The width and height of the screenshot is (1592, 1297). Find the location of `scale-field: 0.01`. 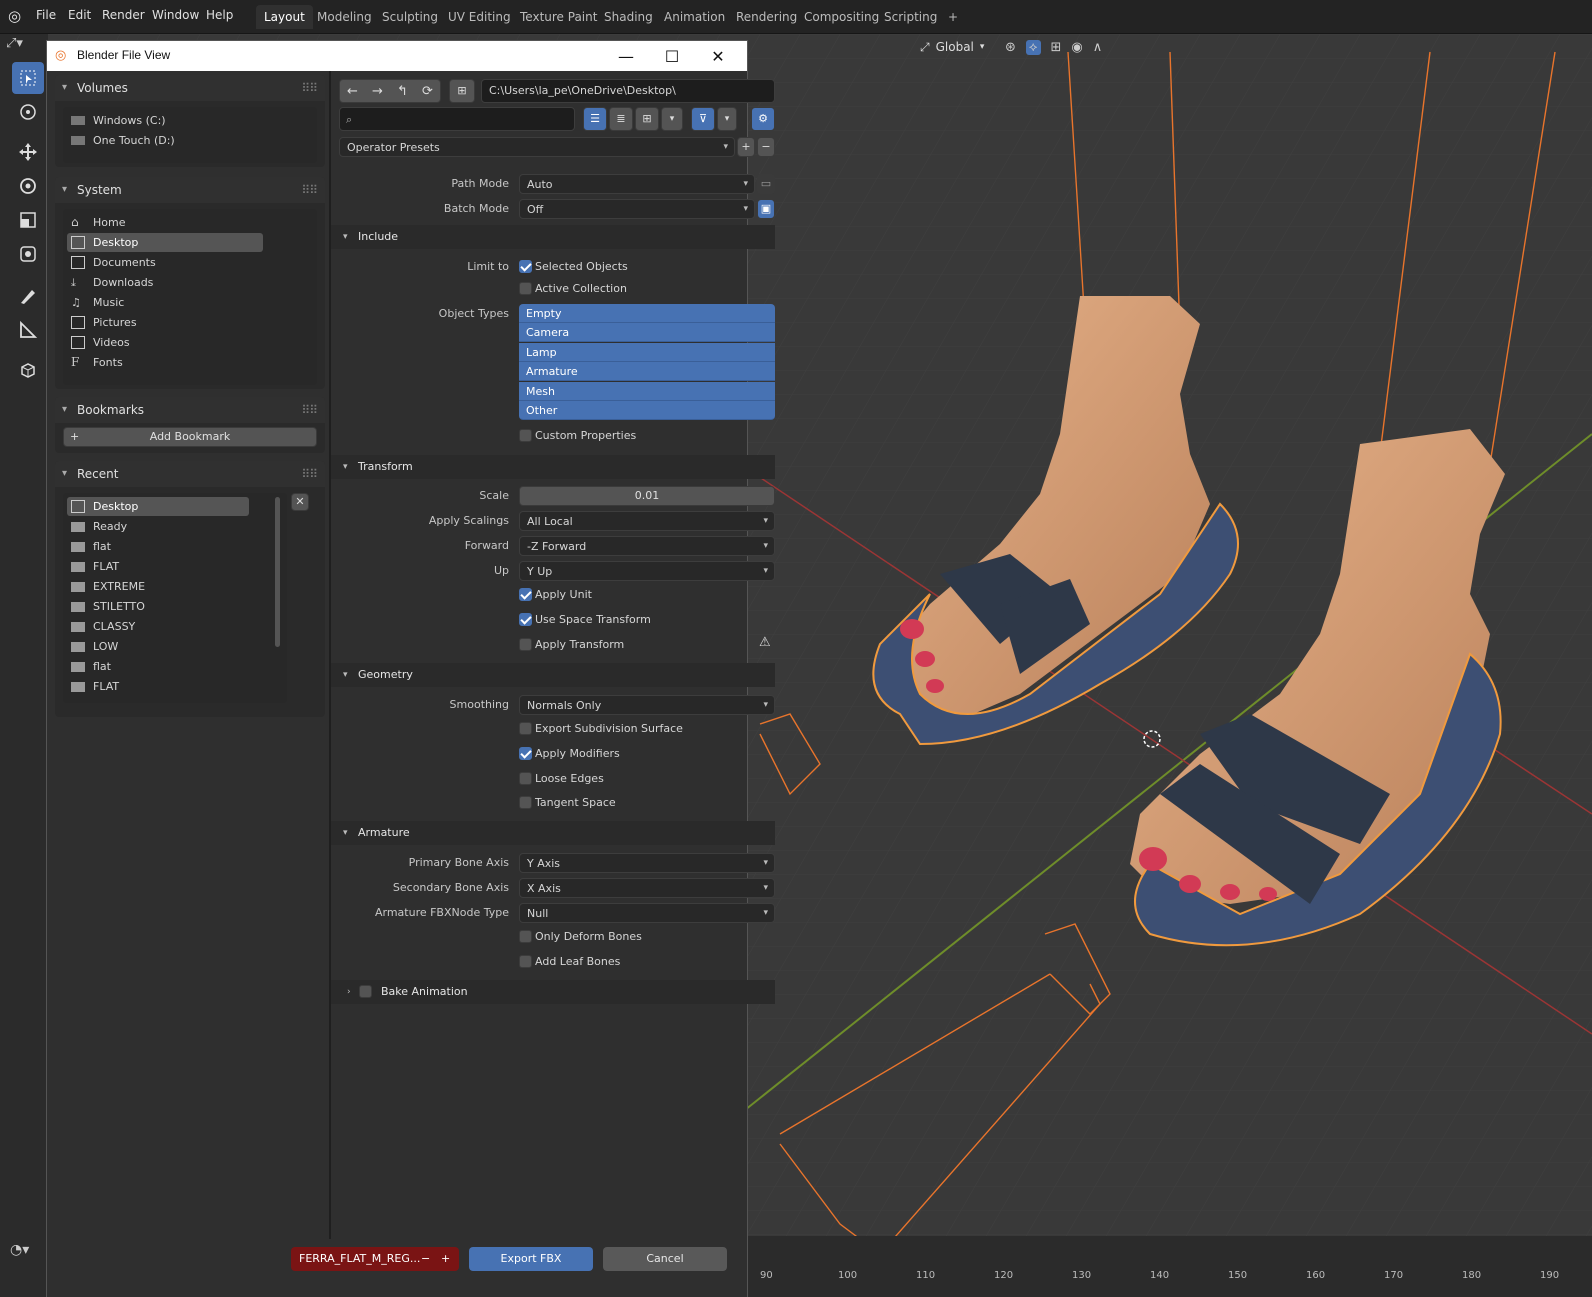

scale-field: 0.01 is located at coordinates (647, 496).